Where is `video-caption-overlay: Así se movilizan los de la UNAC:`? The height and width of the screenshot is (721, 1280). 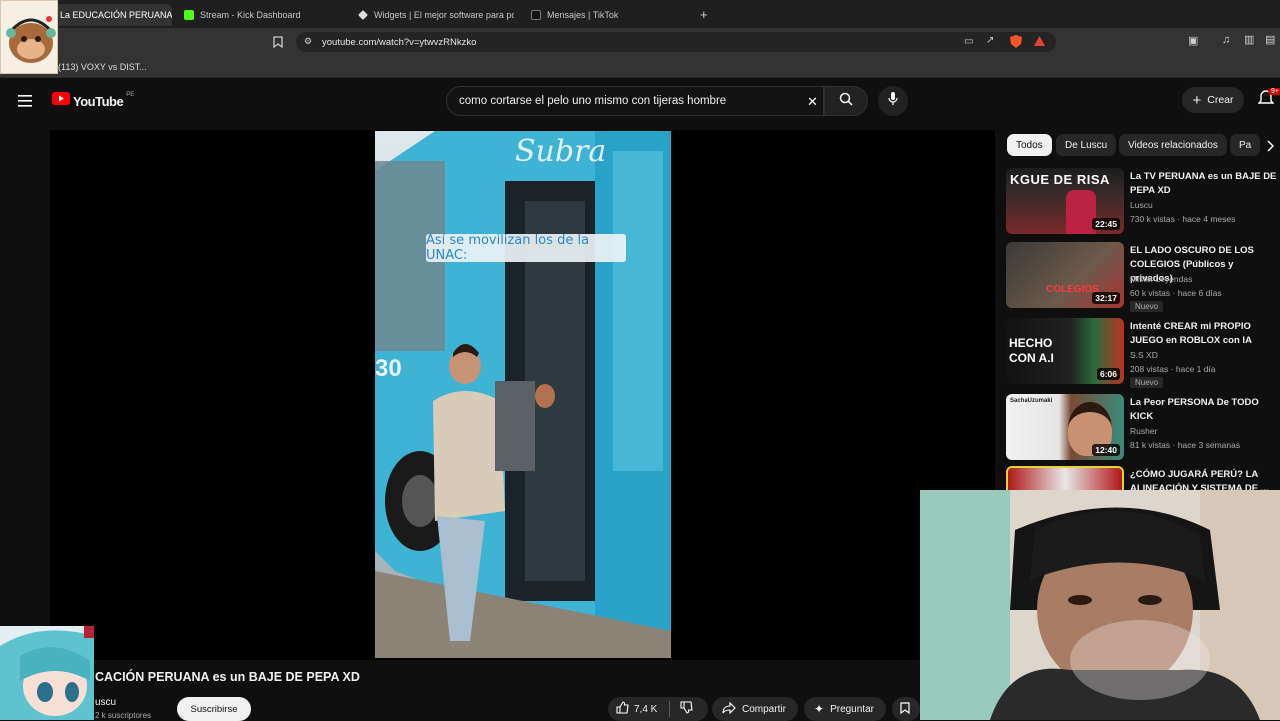 video-caption-overlay: Así se movilizan los de la UNAC: is located at coordinates (526, 248).